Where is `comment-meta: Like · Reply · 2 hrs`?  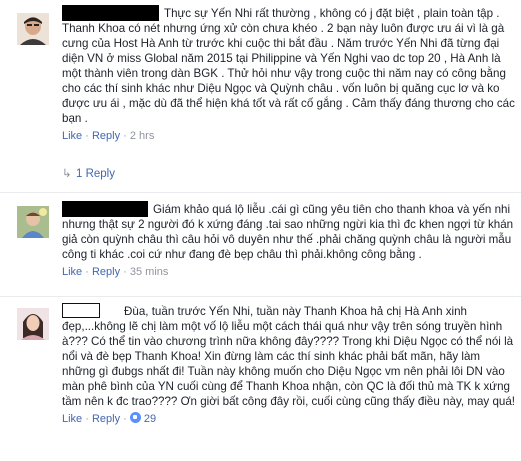
comment-meta: Like · Reply · 2 hrs is located at coordinates (108, 136).